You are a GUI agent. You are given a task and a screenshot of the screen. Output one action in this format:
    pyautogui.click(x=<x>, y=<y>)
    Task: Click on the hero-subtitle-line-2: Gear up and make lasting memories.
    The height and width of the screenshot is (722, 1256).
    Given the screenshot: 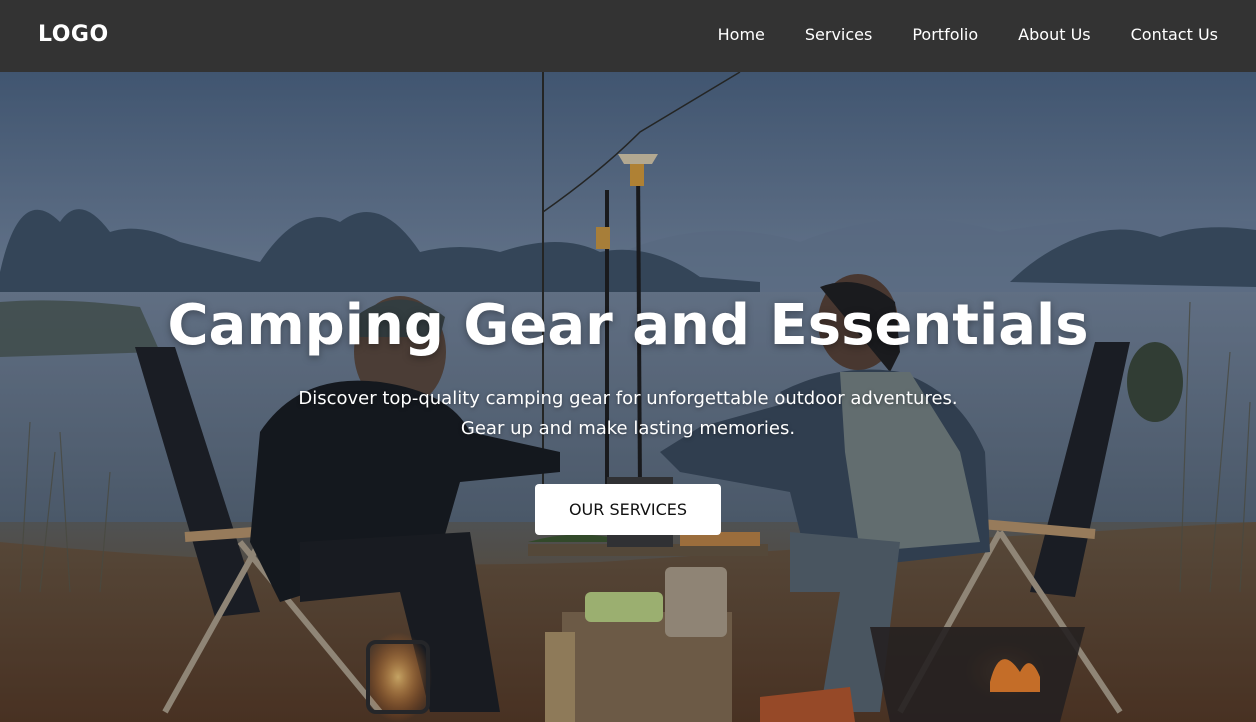 What is the action you would take?
    pyautogui.click(x=628, y=428)
    